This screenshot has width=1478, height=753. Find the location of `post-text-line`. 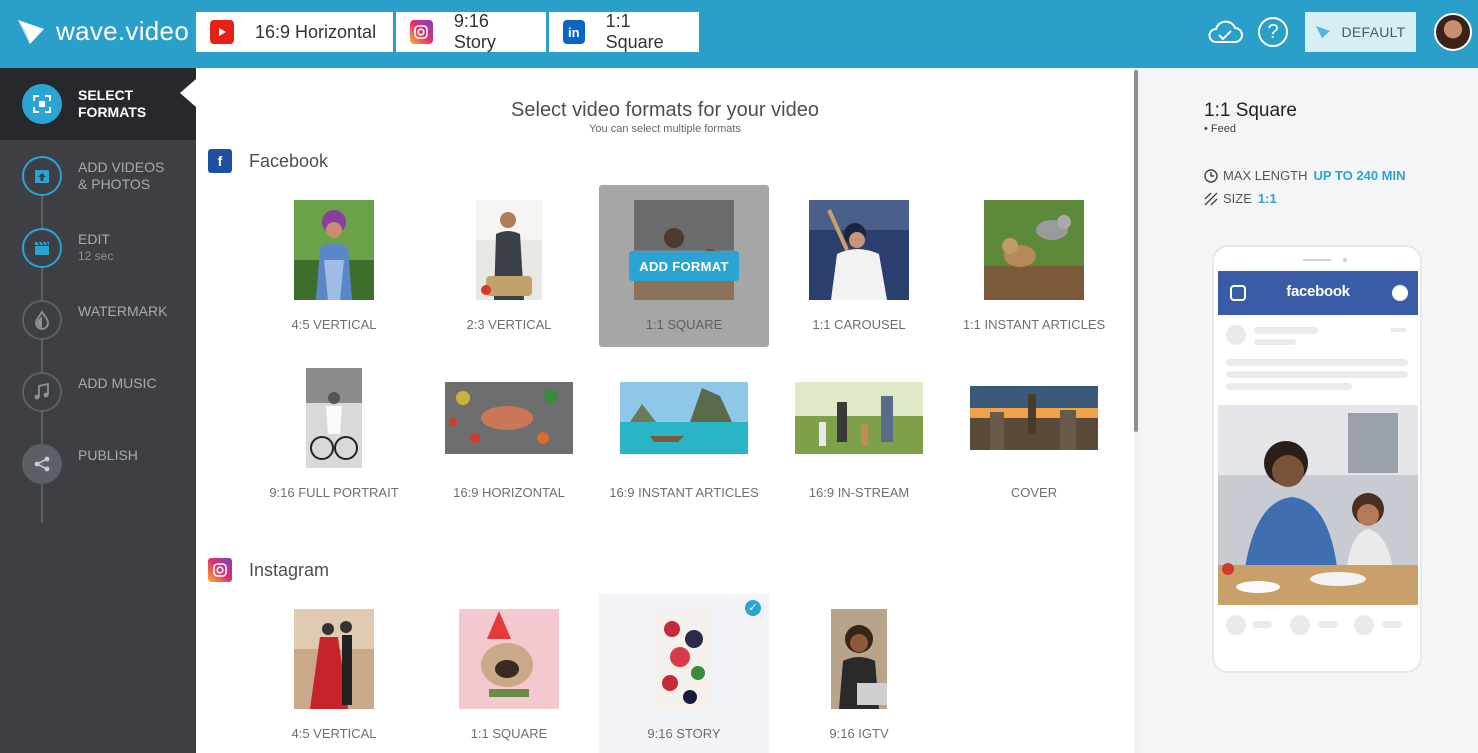

post-text-line is located at coordinates (1289, 386).